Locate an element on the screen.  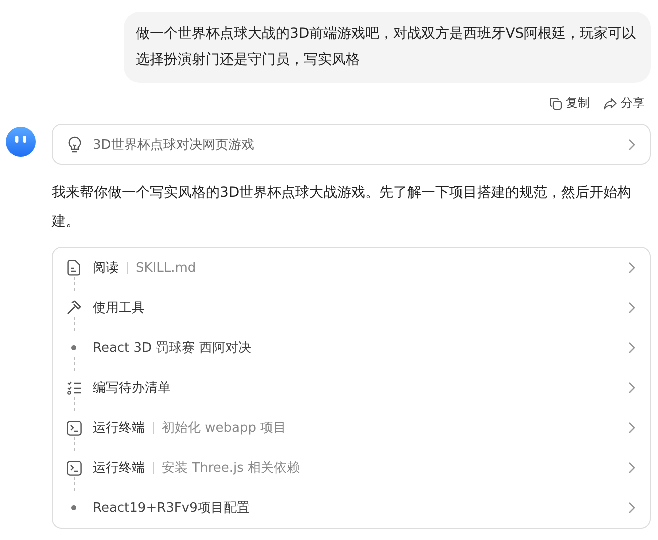
step-label: React 3D 罚球赛 西阿对决 is located at coordinates (172, 348).